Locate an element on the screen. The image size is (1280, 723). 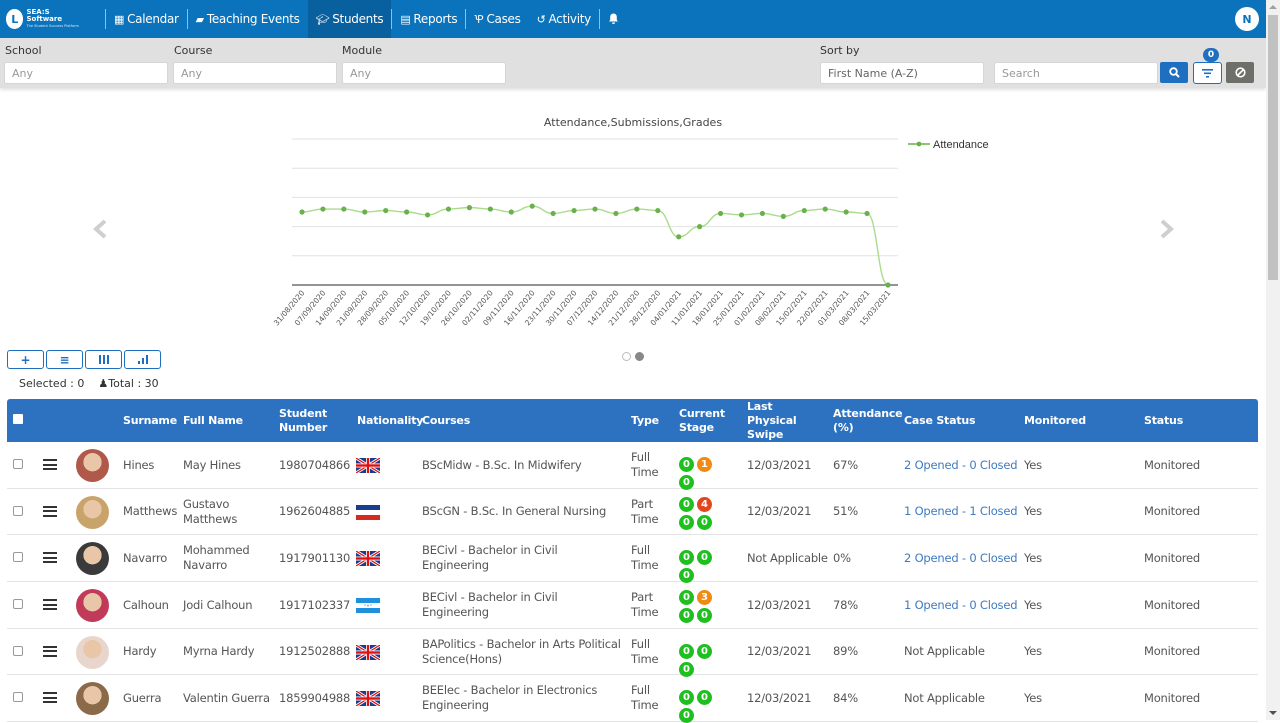
col-monitored: Monitored is located at coordinates (1055, 420).